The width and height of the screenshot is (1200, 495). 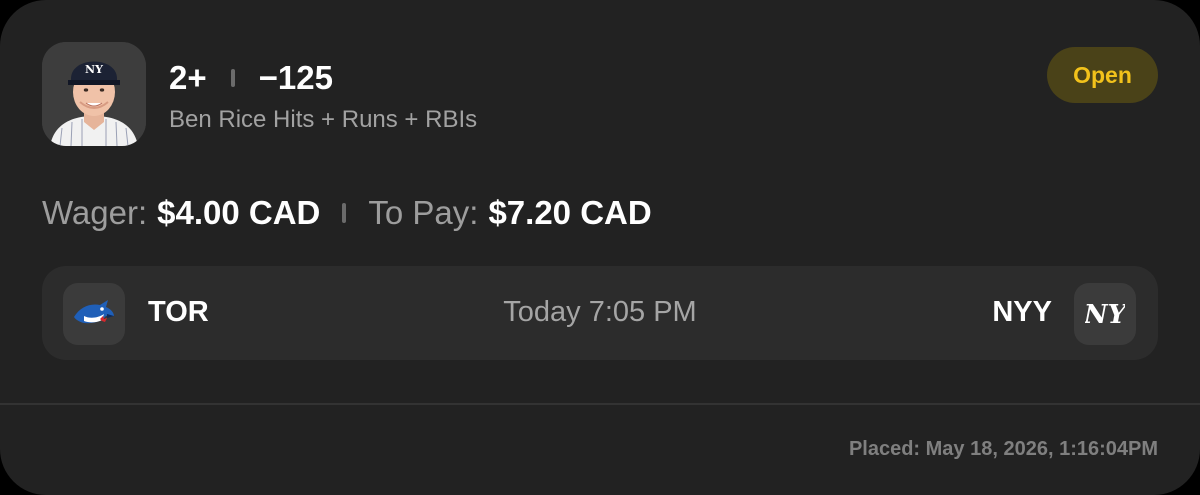 I want to click on payout-value: $7.20 CAD, so click(x=570, y=212).